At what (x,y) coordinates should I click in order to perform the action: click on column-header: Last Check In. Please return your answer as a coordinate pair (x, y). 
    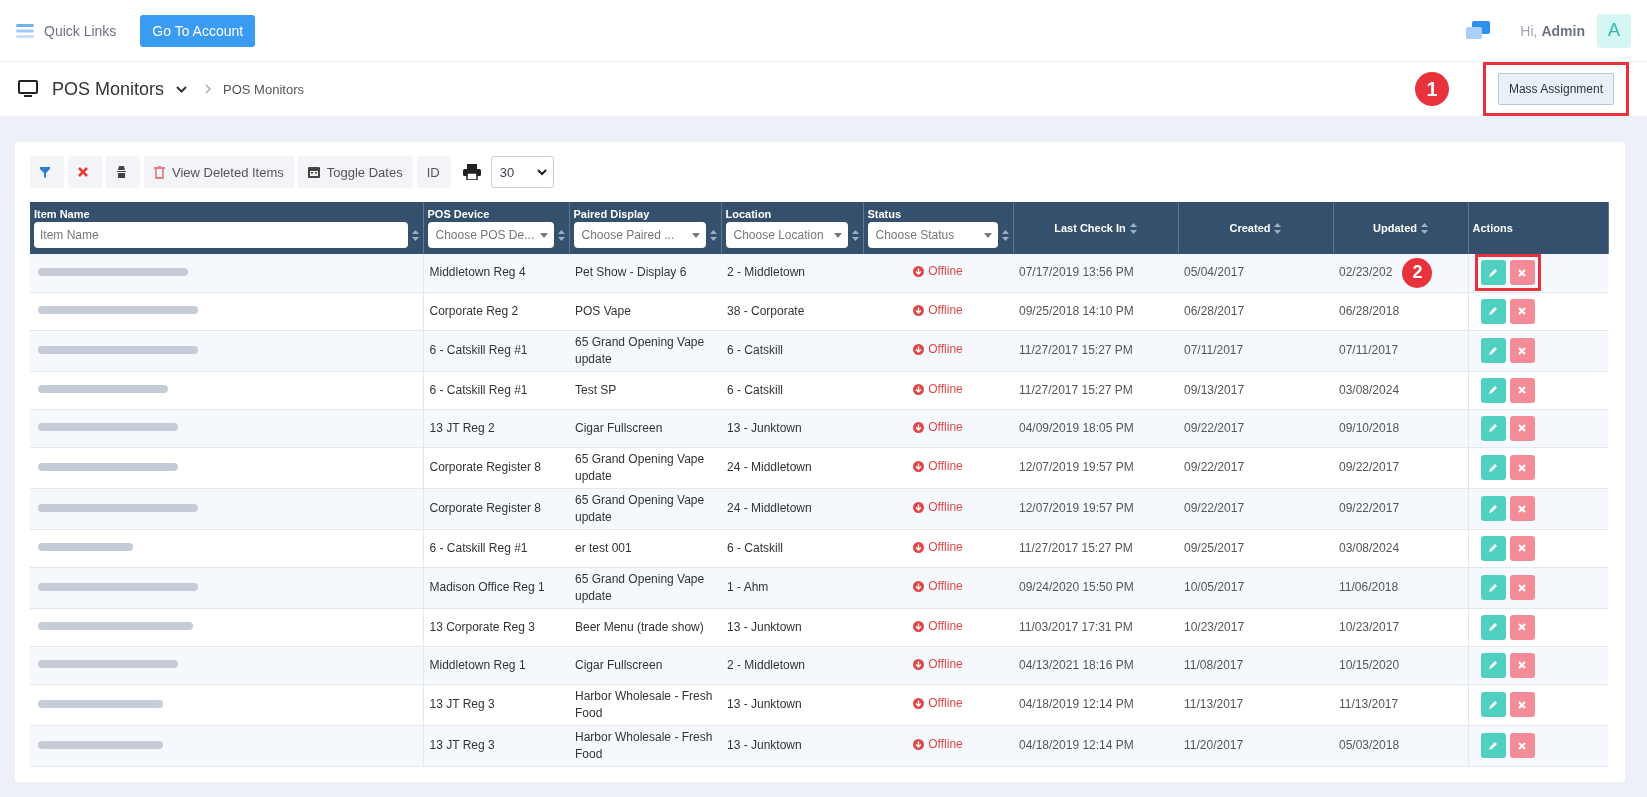
    Looking at the image, I should click on (1090, 228).